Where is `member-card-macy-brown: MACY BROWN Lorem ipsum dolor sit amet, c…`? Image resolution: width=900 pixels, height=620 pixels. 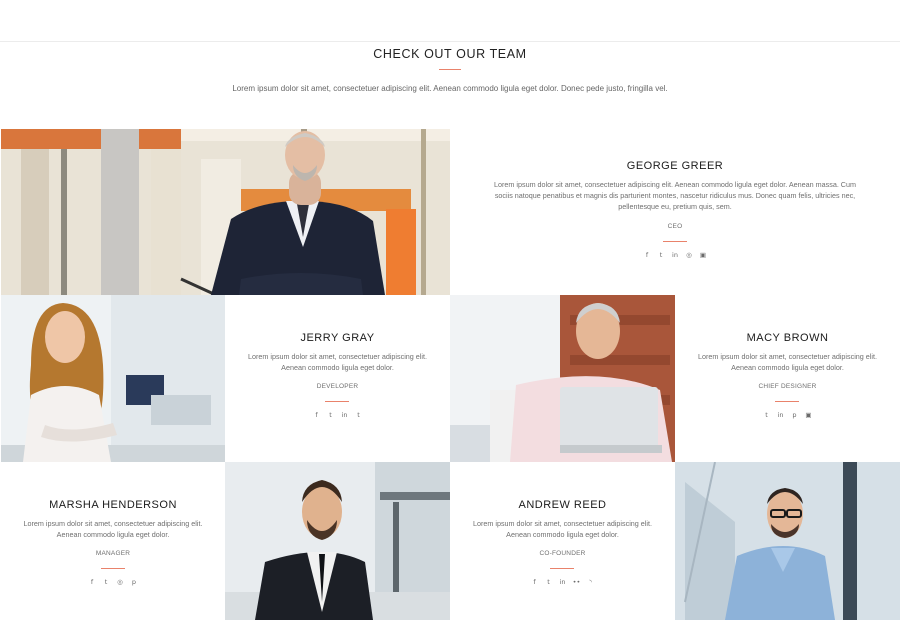
member-card-macy-brown: MACY BROWN Lorem ipsum dolor sit amet, c… is located at coordinates (787, 378).